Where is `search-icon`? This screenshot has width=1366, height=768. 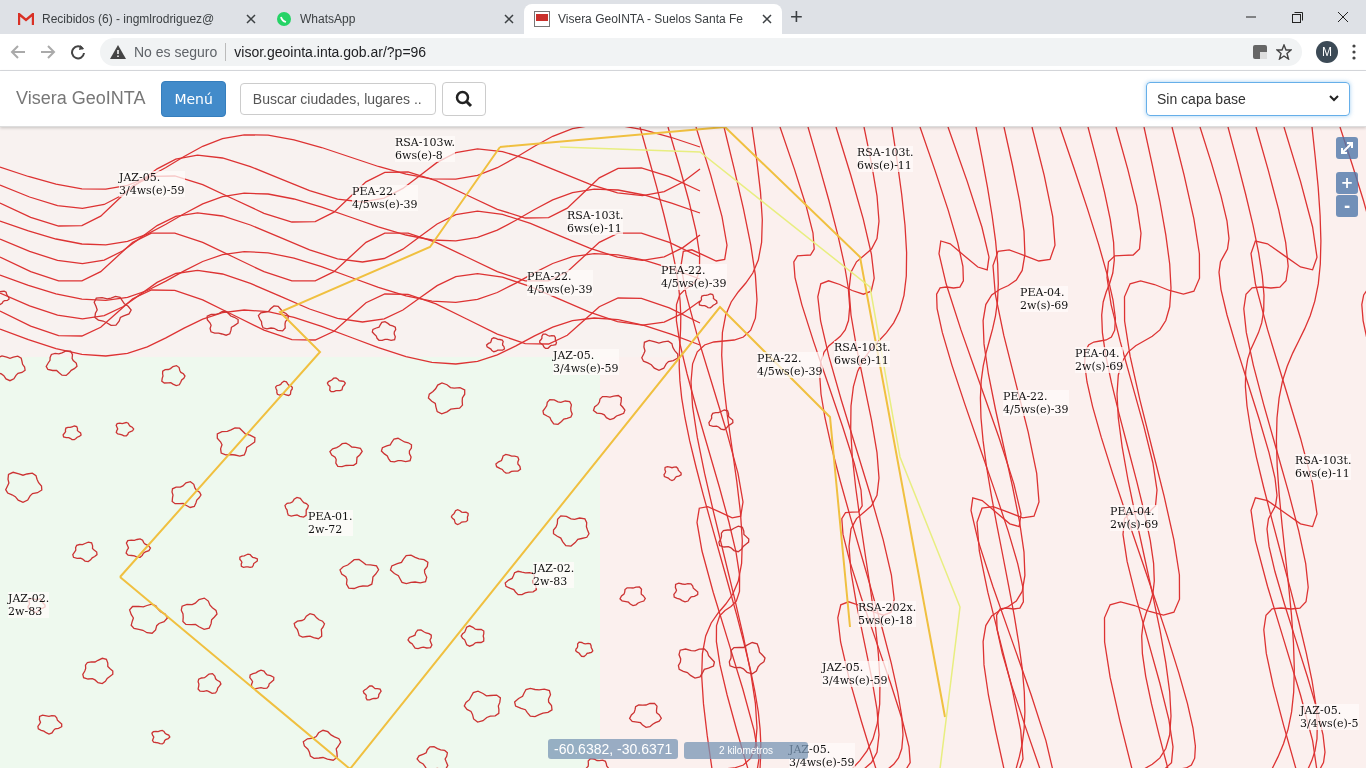
search-icon is located at coordinates (463, 98).